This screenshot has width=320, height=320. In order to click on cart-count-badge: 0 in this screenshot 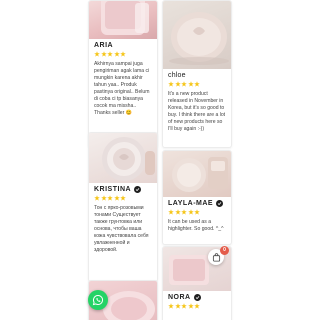, I will do `click(224, 250)`.